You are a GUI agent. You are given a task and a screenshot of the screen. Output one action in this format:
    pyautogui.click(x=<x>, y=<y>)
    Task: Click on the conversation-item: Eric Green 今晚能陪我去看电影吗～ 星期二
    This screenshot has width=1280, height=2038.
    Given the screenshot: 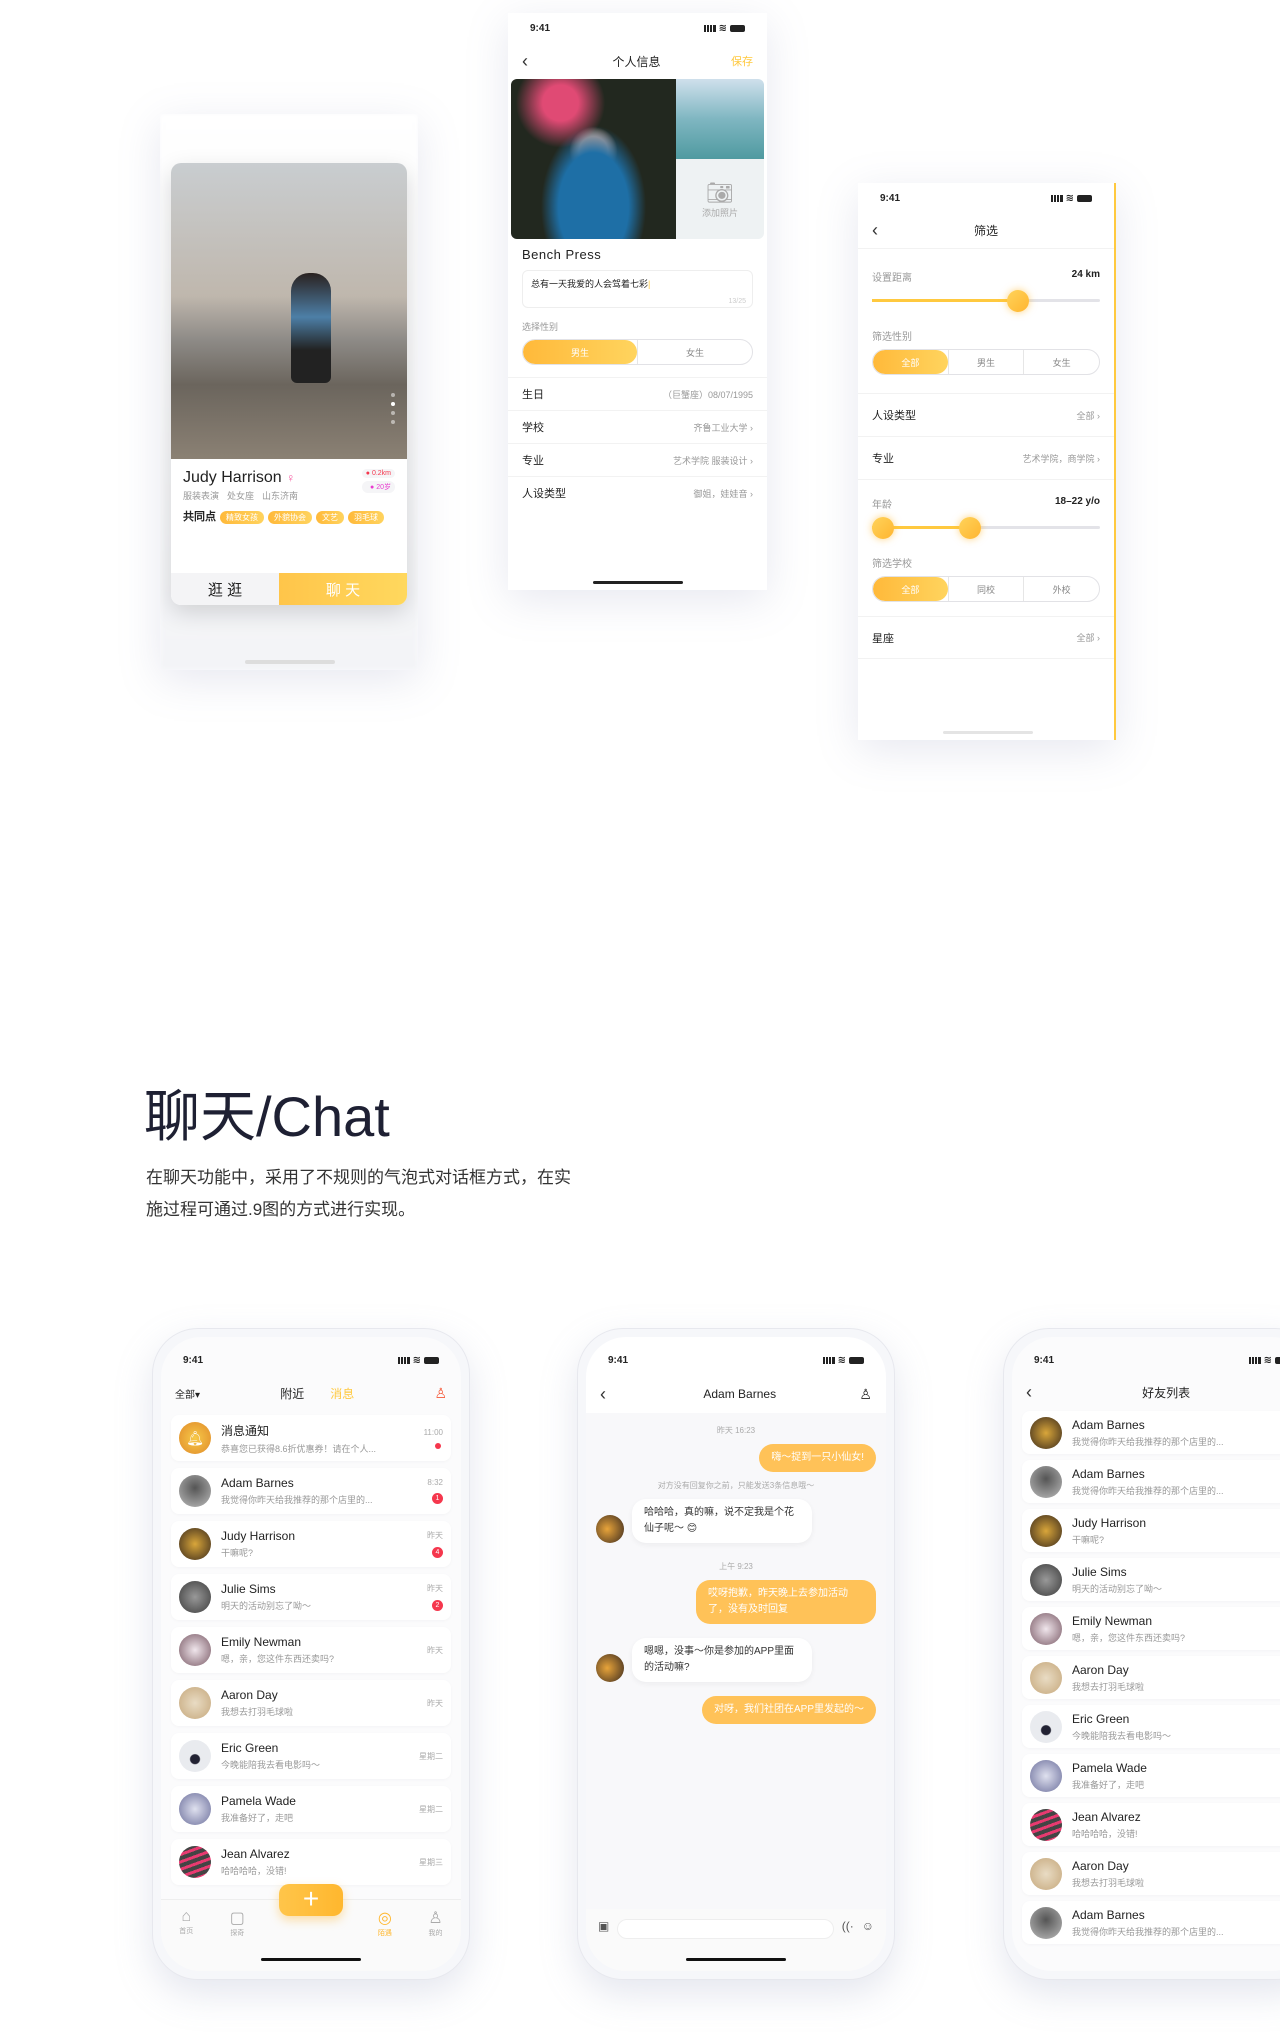 What is the action you would take?
    pyautogui.click(x=311, y=1756)
    